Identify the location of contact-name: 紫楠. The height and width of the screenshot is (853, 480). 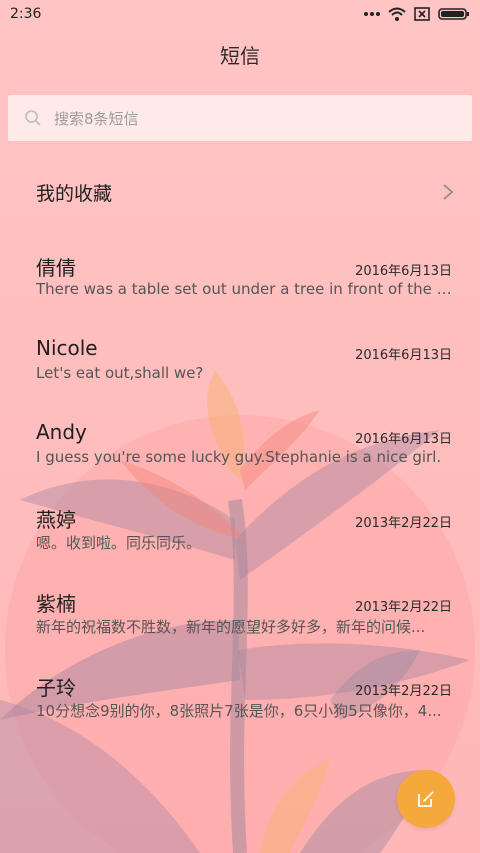
(56, 604).